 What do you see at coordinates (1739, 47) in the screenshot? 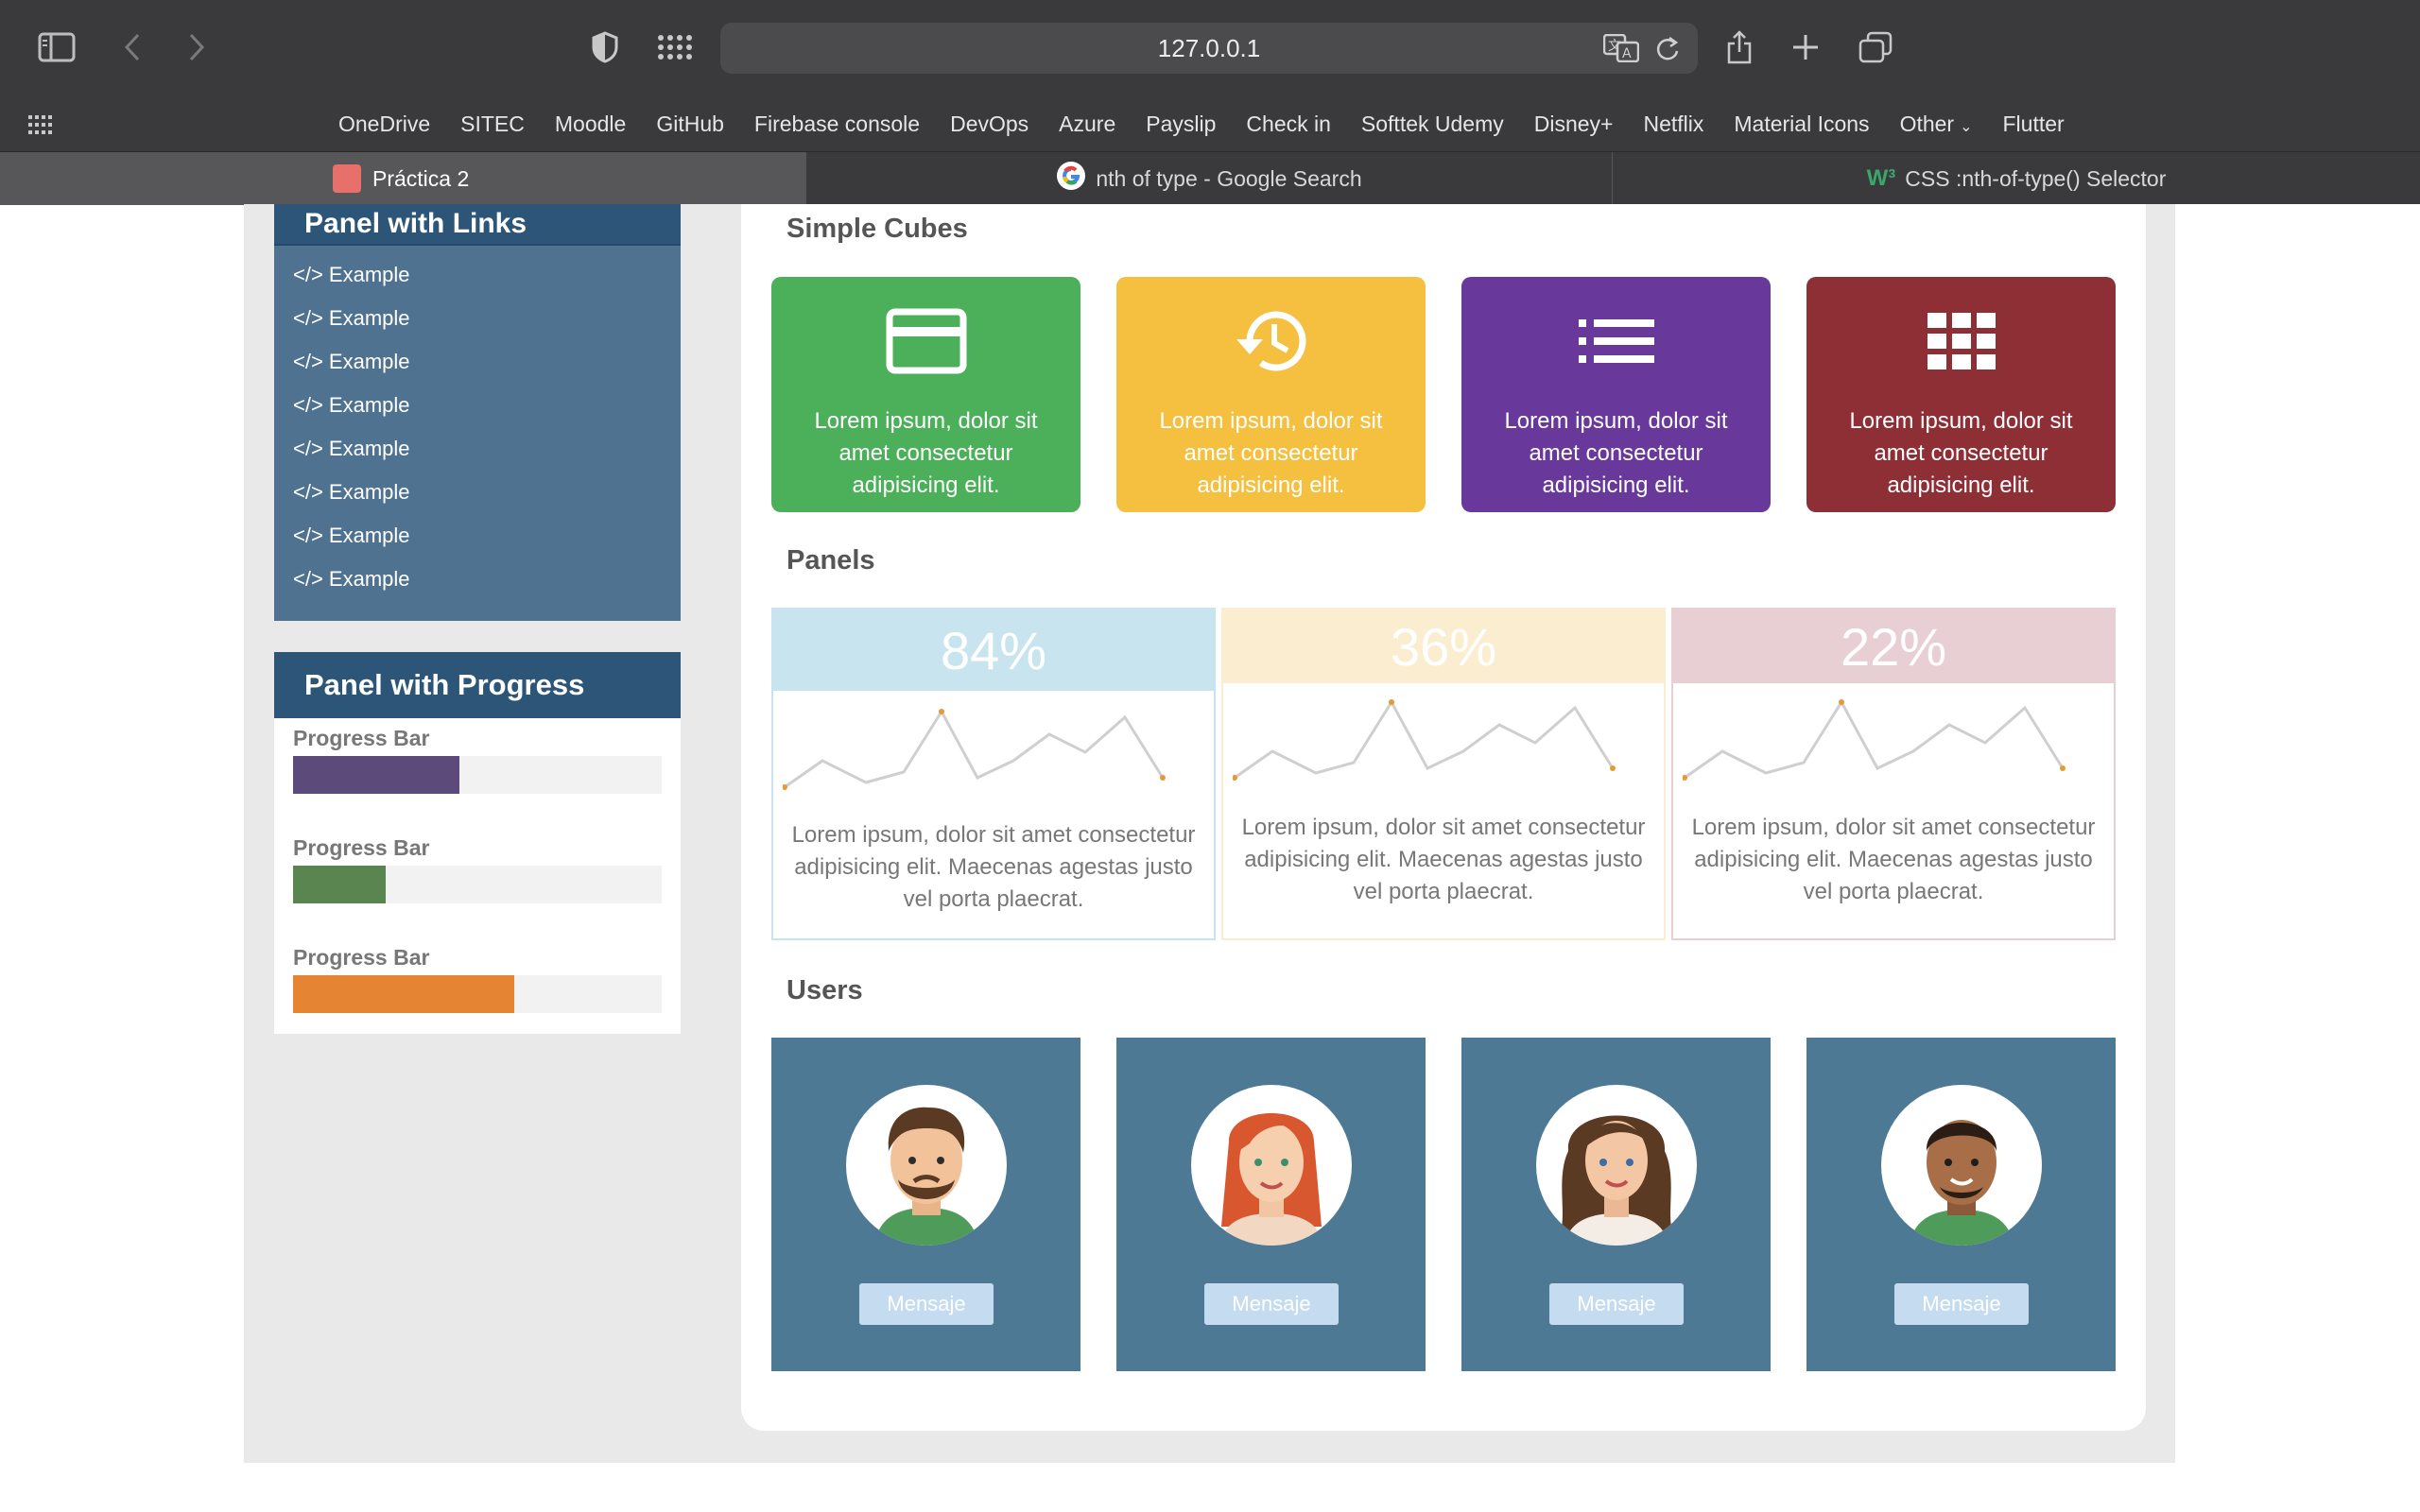
I see `share-icon` at bounding box center [1739, 47].